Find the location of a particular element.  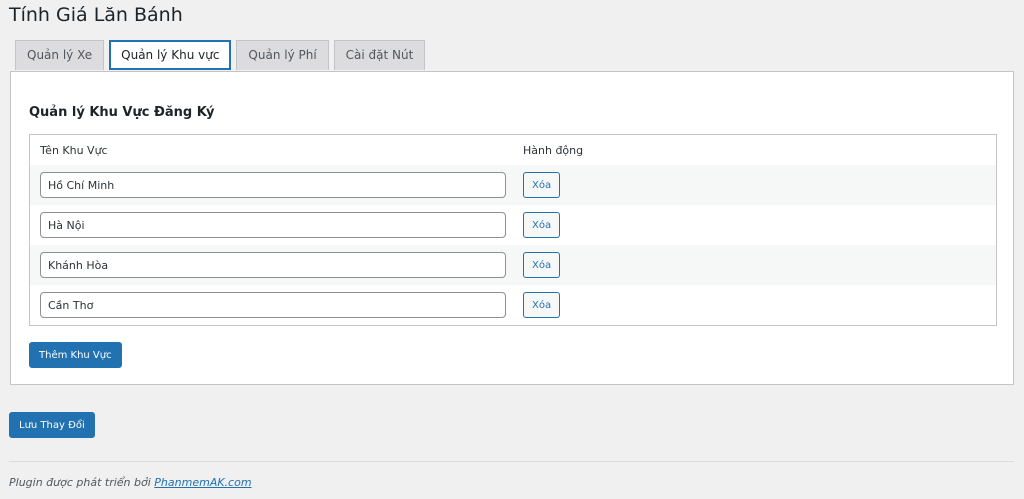

add-region-button: Thêm Khu Vực is located at coordinates (75, 355).